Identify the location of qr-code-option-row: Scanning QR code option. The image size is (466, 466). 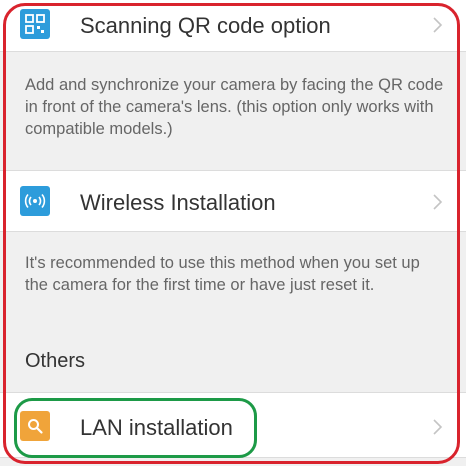
(233, 26).